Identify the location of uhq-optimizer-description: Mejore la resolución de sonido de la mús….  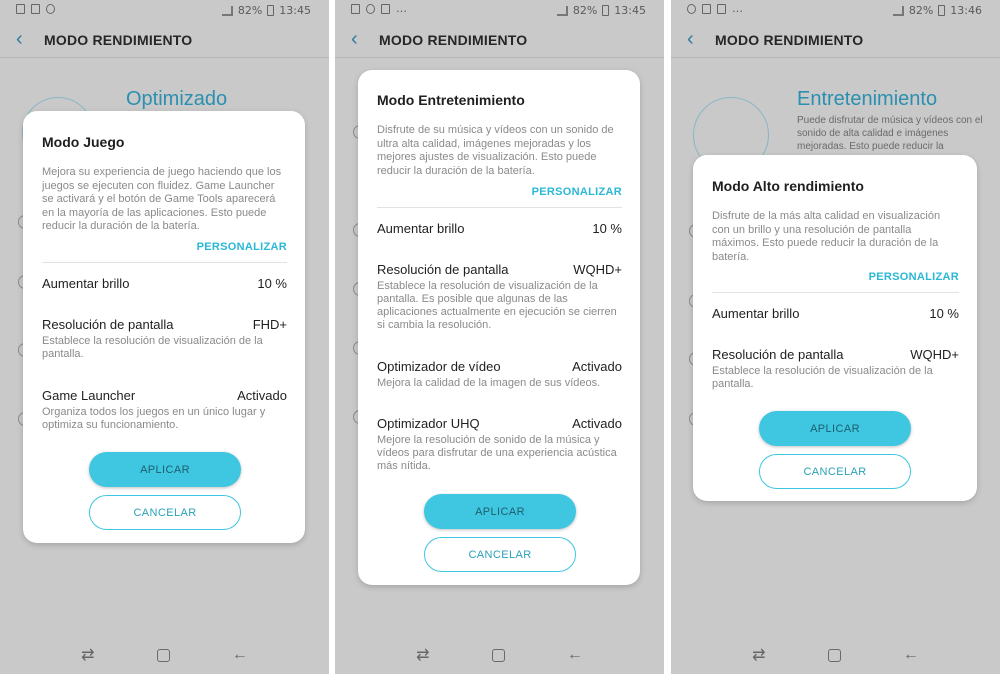
(497, 453).